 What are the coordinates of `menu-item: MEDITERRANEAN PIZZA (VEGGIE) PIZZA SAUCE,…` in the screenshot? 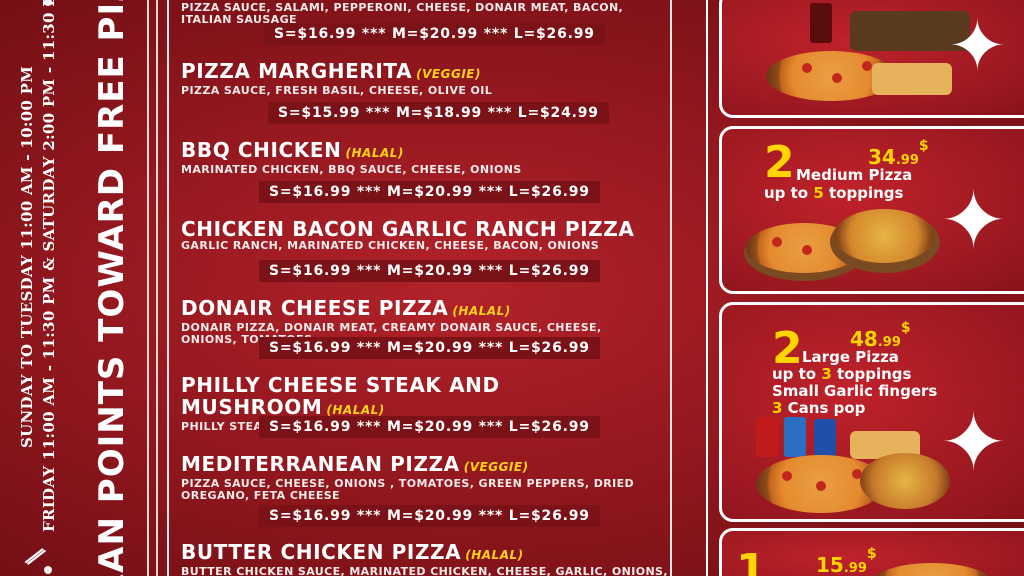 It's located at (426, 477).